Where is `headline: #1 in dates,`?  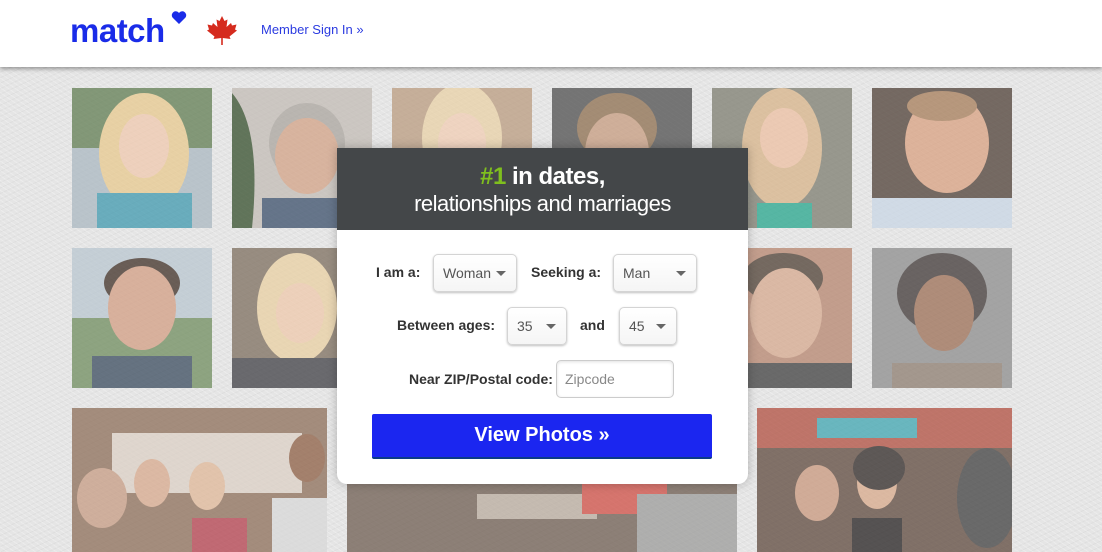 headline: #1 in dates, is located at coordinates (542, 177).